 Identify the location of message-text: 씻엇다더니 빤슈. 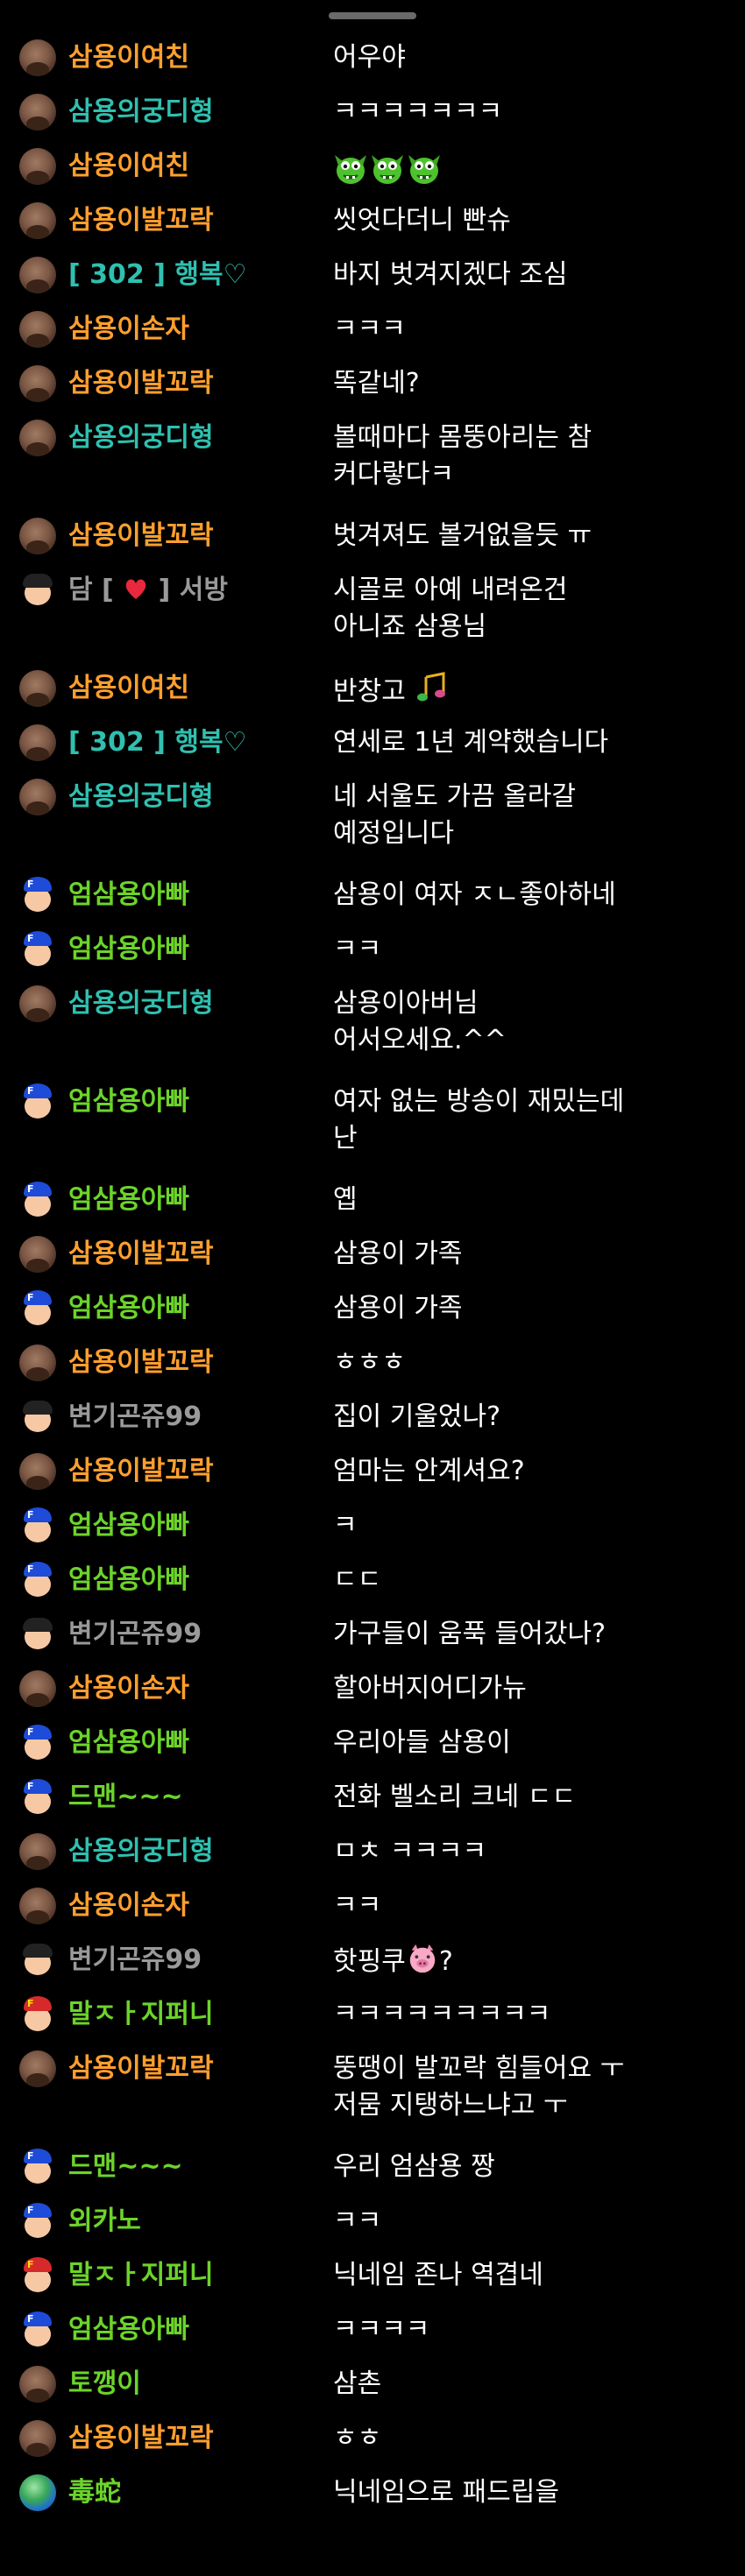
(526, 220).